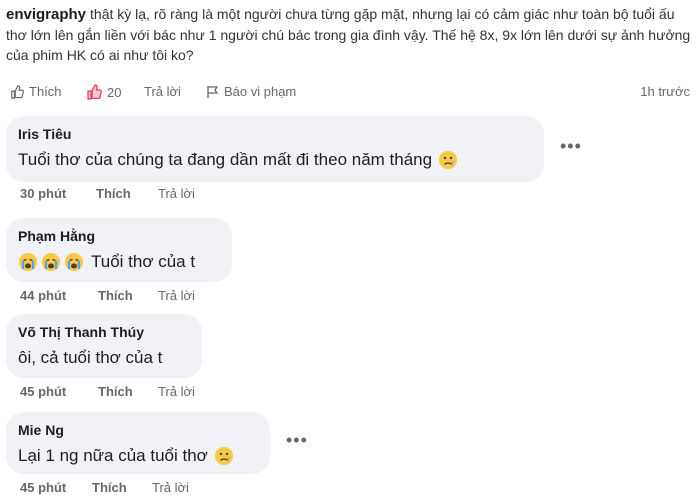 This screenshot has height=504, width=700. What do you see at coordinates (350, 93) in the screenshot?
I see `post-actions: Thích 20 Trả lời Báo vi phạm 1h trước` at bounding box center [350, 93].